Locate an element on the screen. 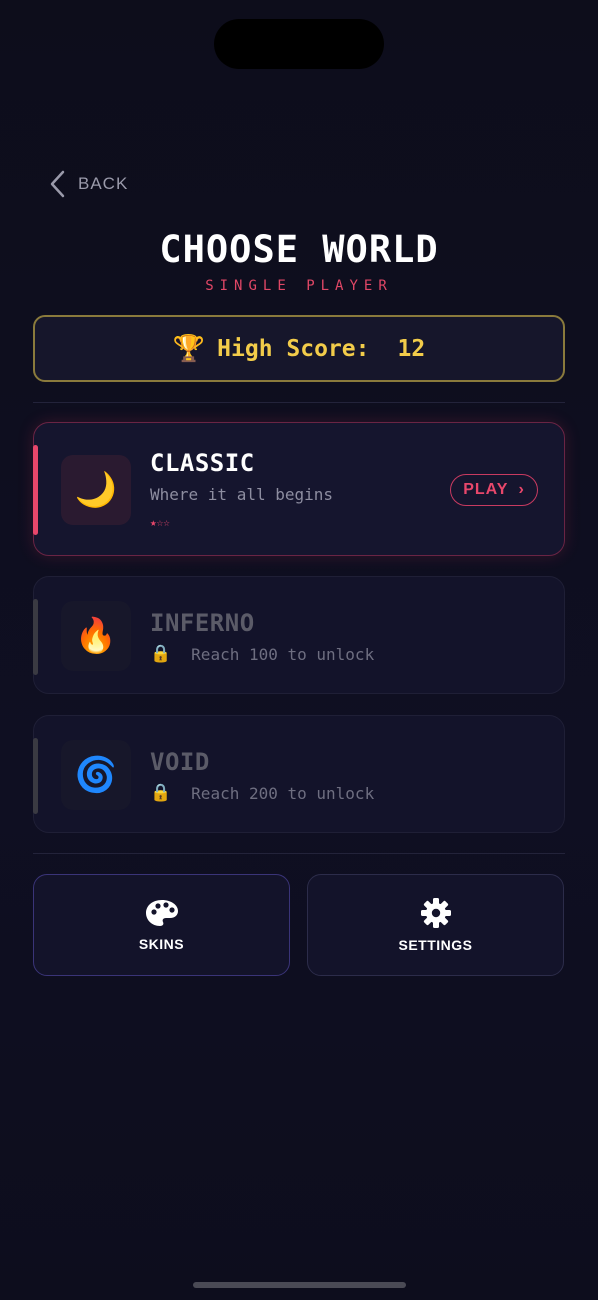 The width and height of the screenshot is (598, 1300). play-label: PLAY is located at coordinates (486, 489).